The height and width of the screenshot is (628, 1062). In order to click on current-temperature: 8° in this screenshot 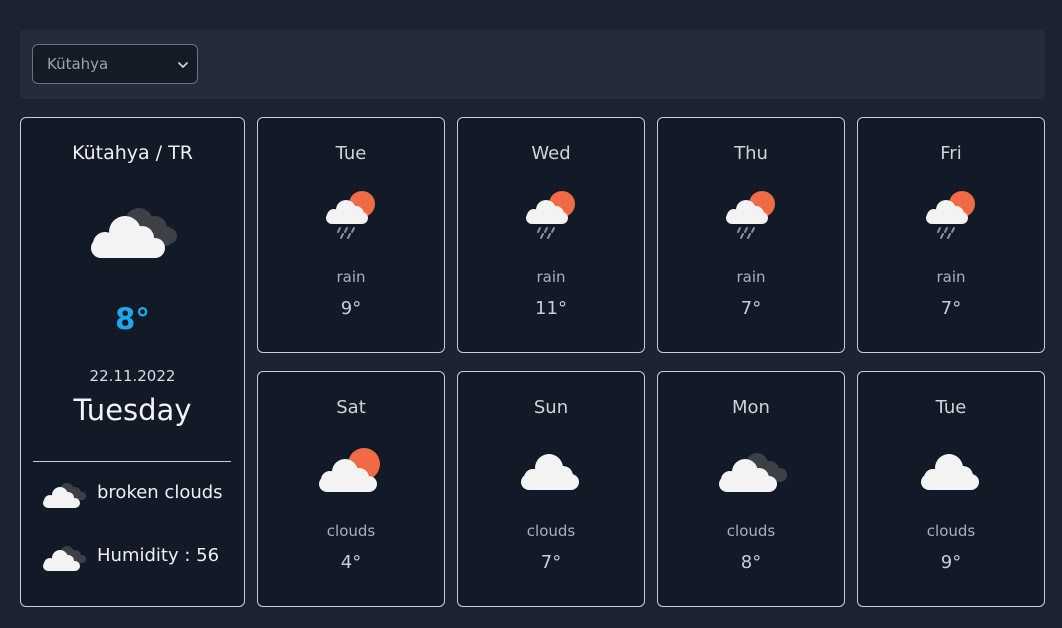, I will do `click(132, 319)`.